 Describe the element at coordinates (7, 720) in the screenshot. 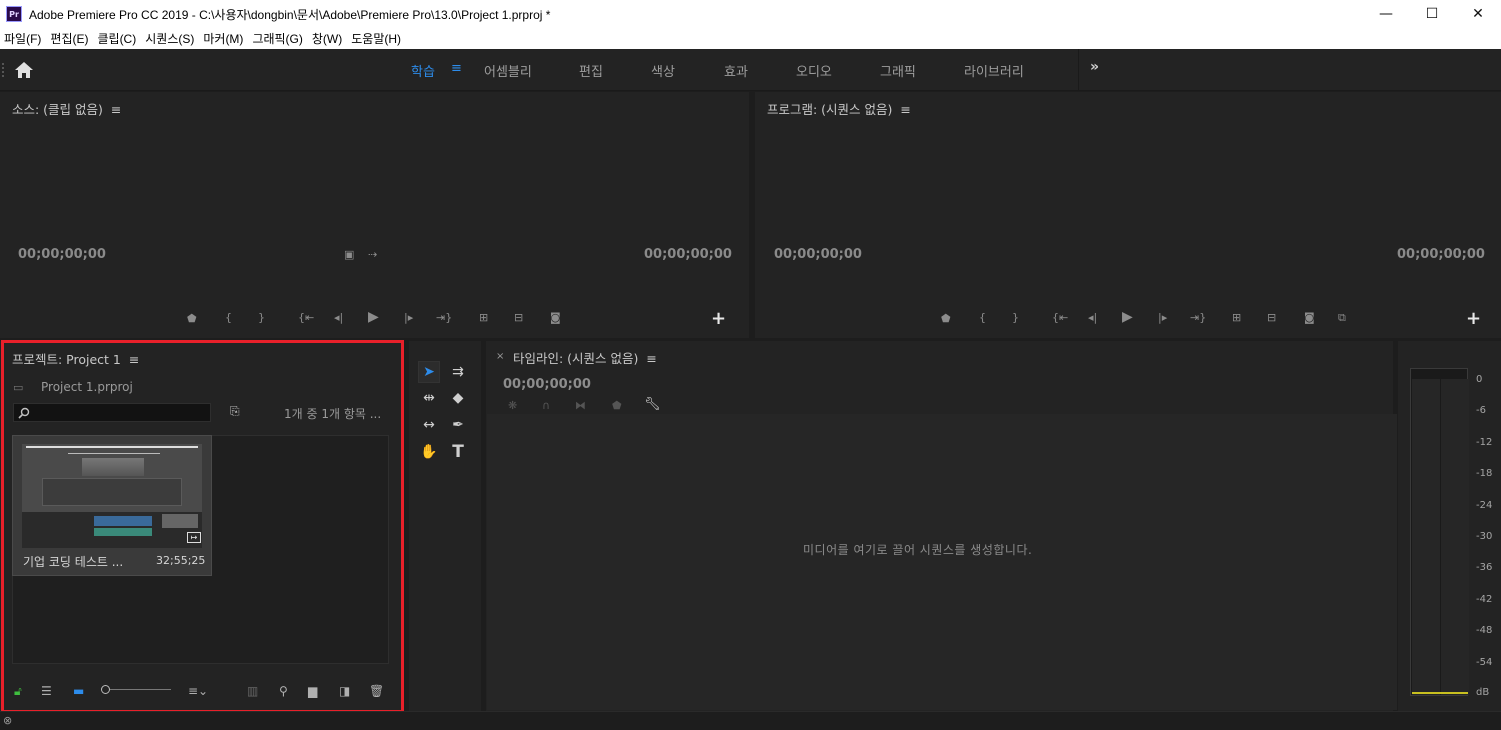

I see `creative-cloud-icon: ⊗` at that location.